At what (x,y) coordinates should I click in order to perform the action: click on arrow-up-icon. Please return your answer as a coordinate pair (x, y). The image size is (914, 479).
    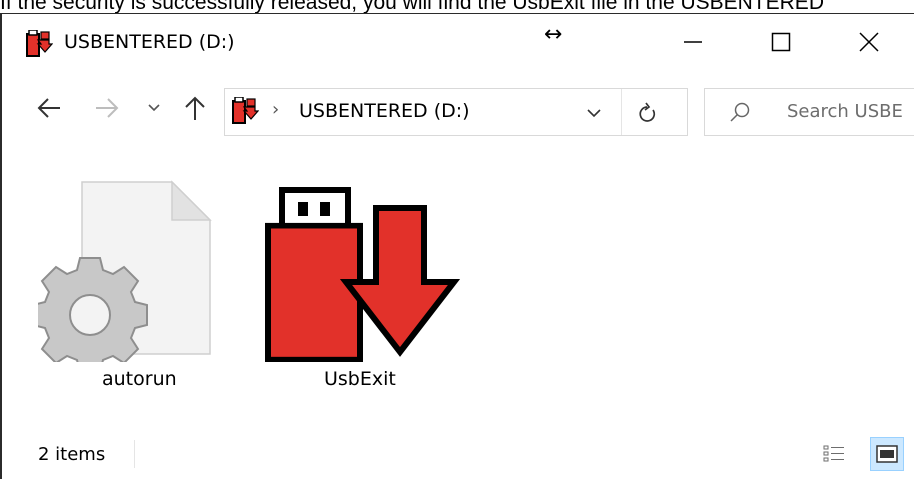
    Looking at the image, I should click on (195, 108).